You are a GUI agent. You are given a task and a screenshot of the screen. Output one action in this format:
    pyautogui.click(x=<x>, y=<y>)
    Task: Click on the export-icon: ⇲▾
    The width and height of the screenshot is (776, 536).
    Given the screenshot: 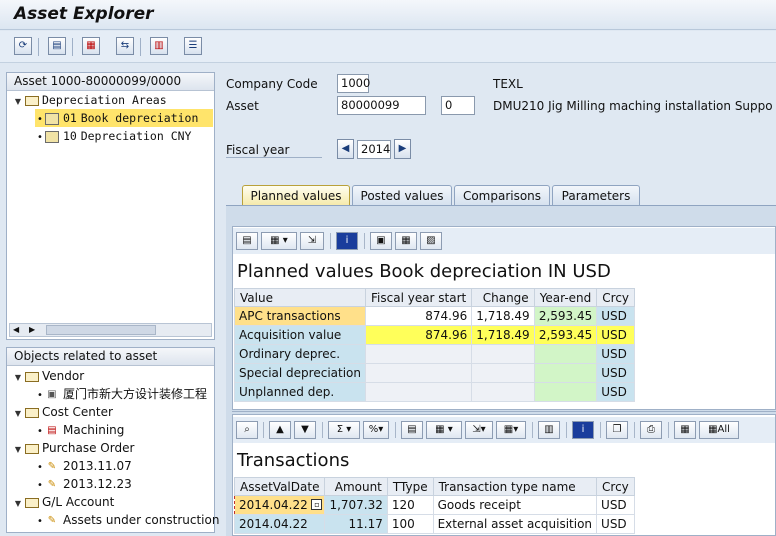 What is the action you would take?
    pyautogui.click(x=479, y=430)
    